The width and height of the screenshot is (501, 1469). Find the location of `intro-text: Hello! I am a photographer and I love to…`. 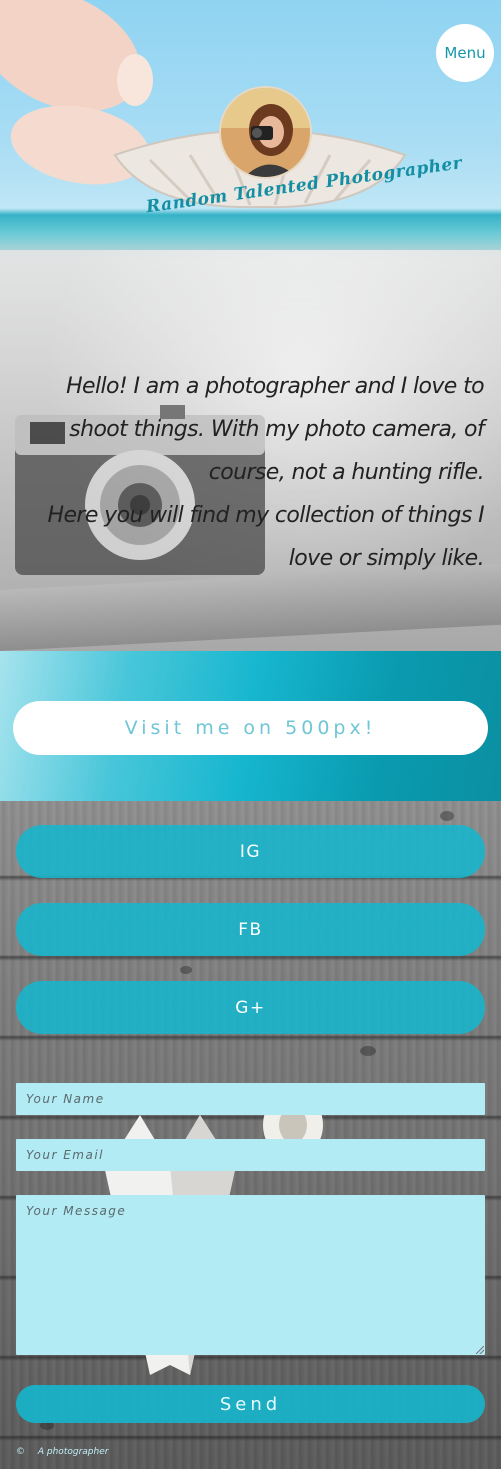

intro-text: Hello! I am a photographer and I love to… is located at coordinates (262, 472).